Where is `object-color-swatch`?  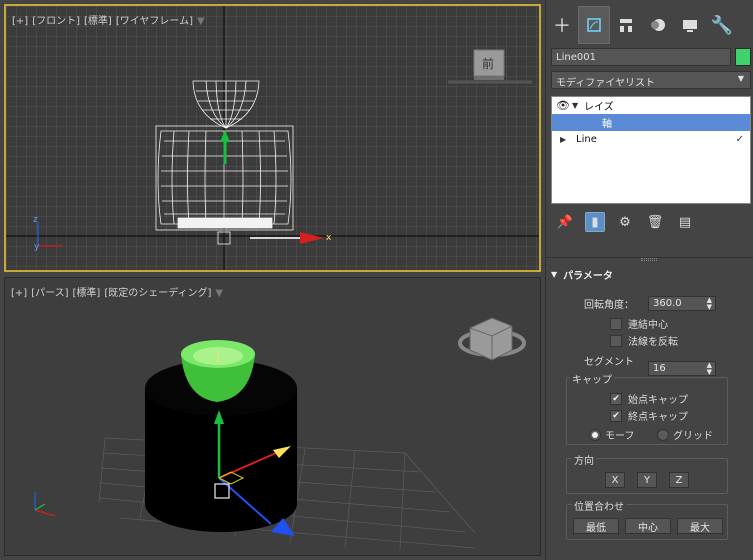 object-color-swatch is located at coordinates (743, 57).